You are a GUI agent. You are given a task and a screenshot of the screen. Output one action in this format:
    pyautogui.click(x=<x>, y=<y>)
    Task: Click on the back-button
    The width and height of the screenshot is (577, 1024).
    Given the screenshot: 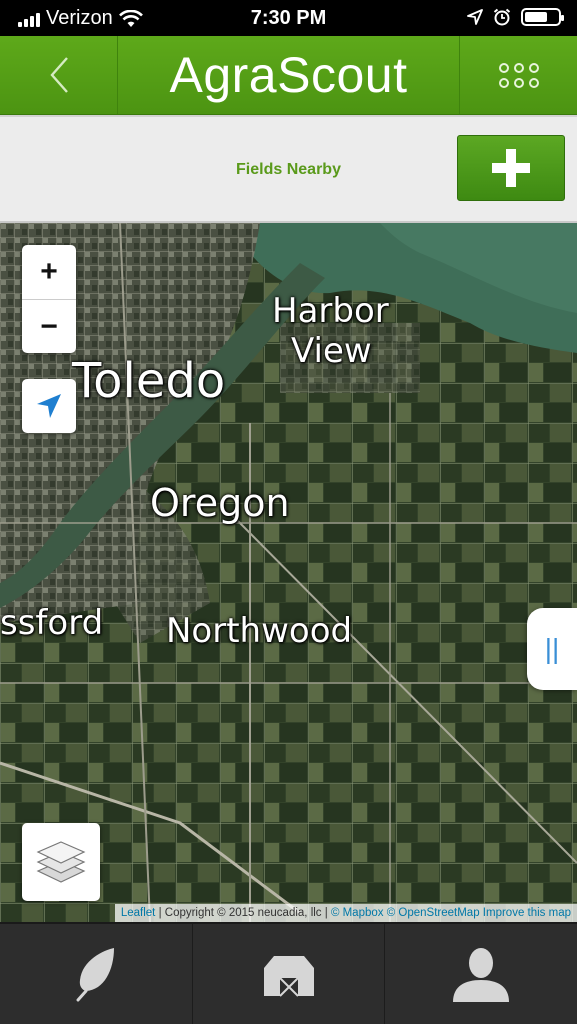 What is the action you would take?
    pyautogui.click(x=59, y=75)
    